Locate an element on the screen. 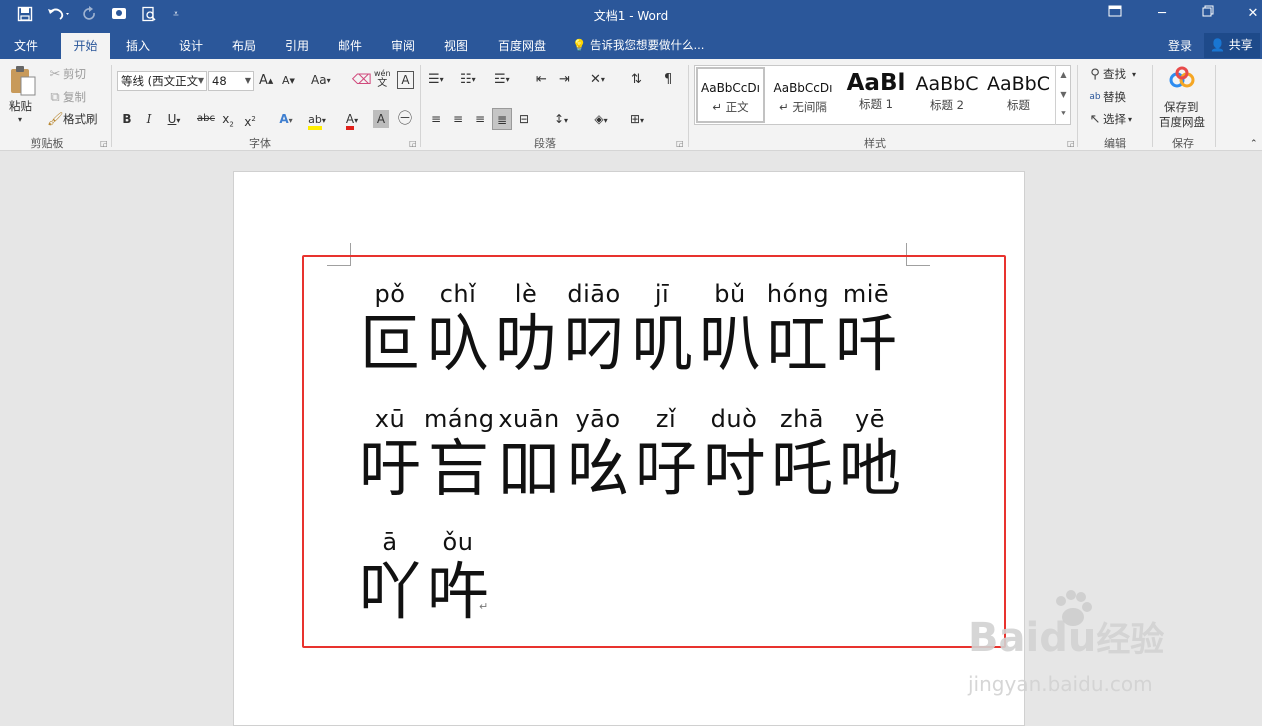  ruby-character: yē 吔 is located at coordinates (870, 454).